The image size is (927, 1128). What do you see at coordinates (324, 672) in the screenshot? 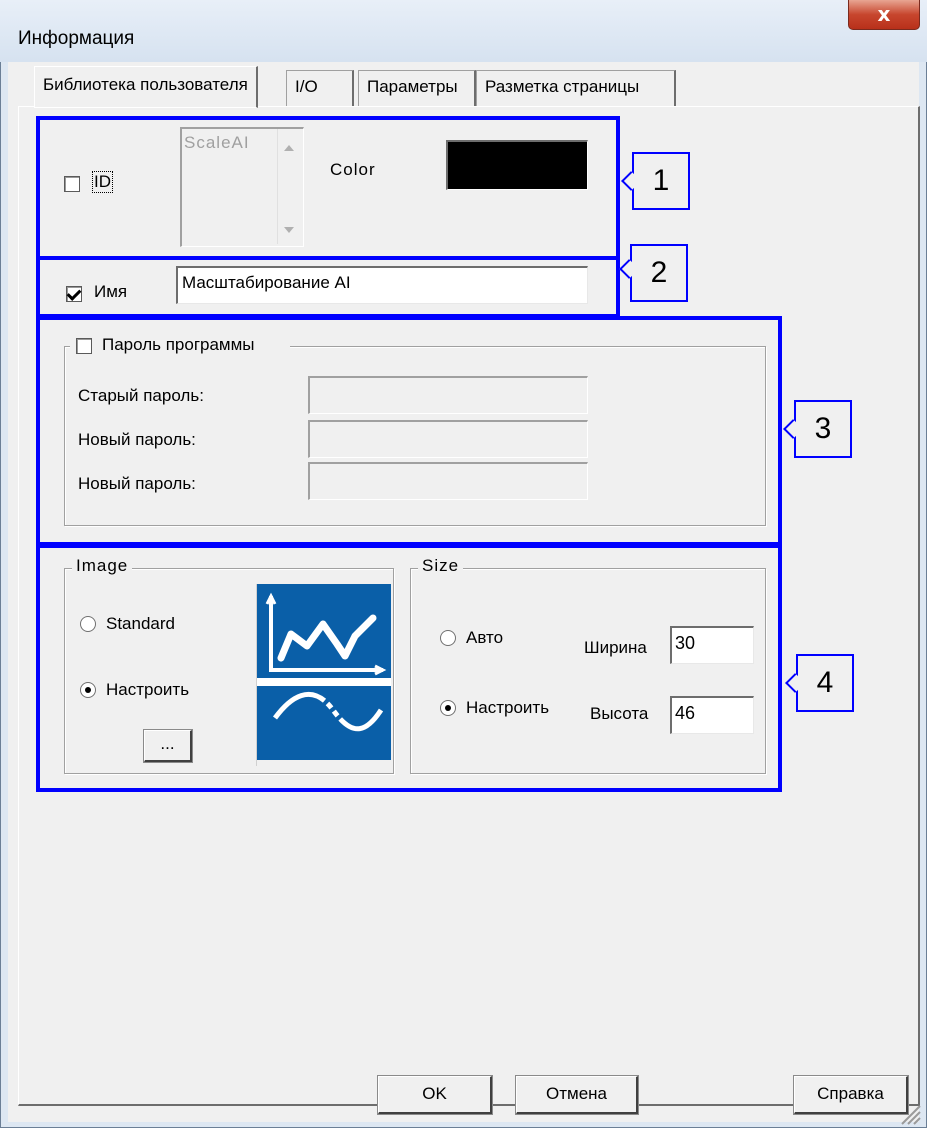
I see `chart-preview-icon` at bounding box center [324, 672].